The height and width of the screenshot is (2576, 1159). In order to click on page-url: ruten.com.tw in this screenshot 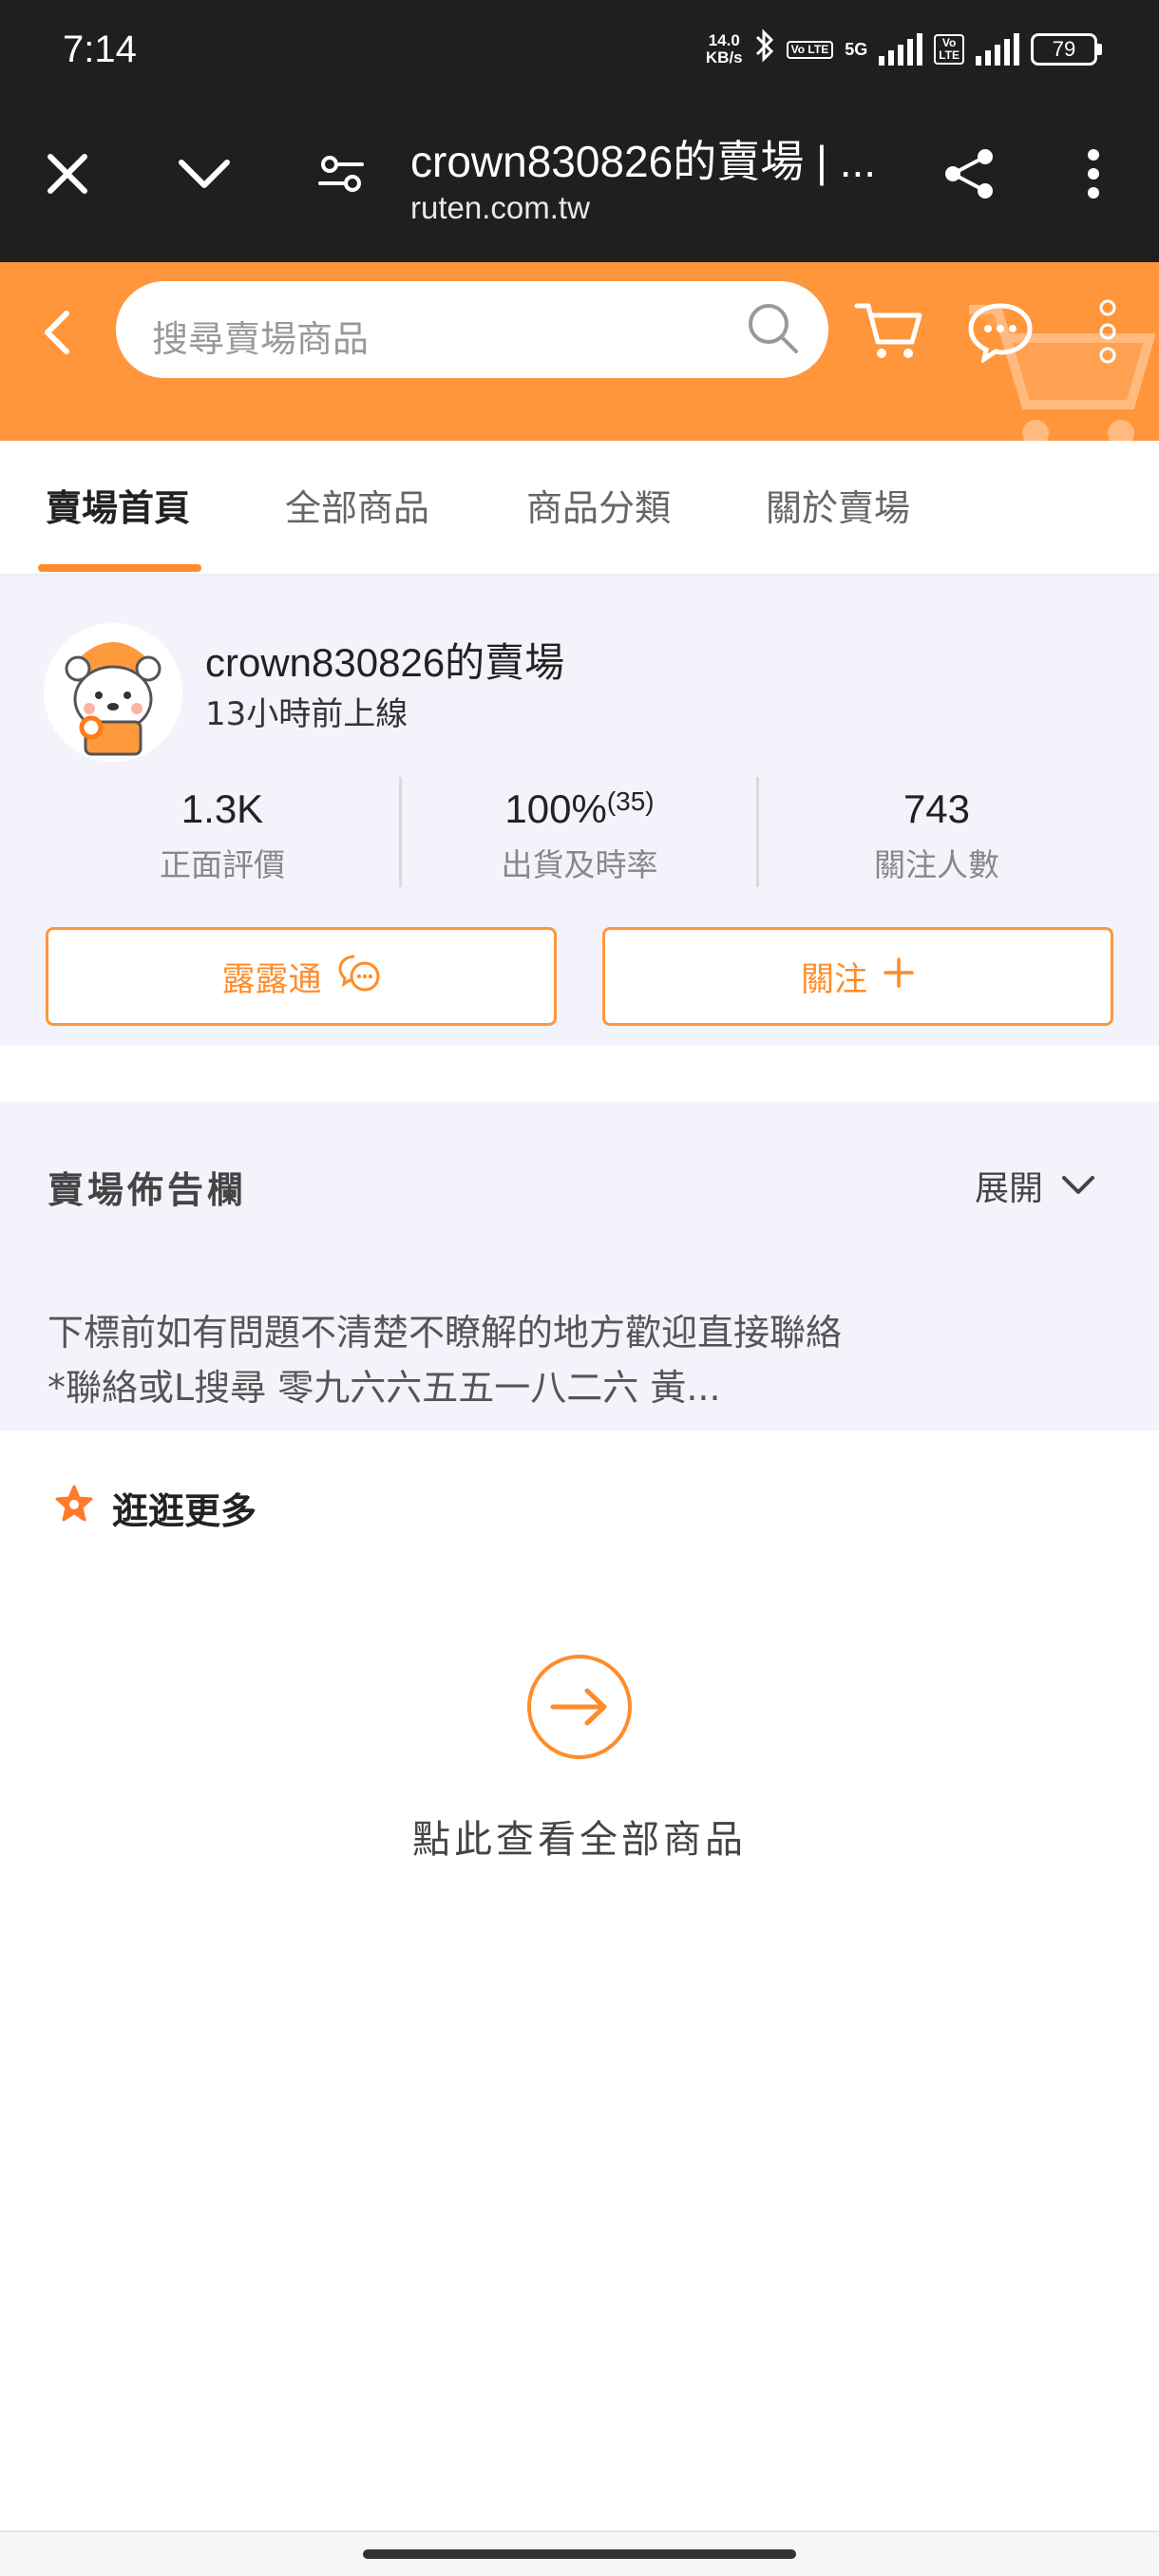, I will do `click(500, 208)`.